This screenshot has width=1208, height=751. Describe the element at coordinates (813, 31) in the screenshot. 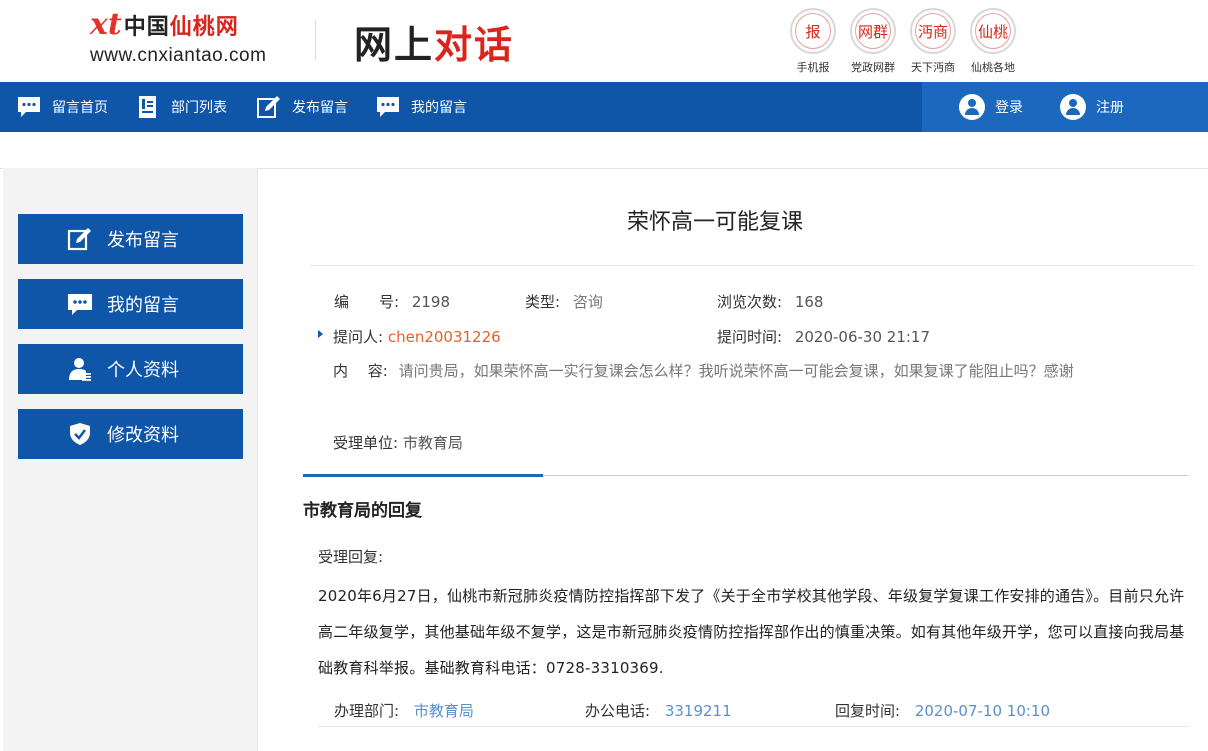

I see `quick-link-badge: 报` at that location.